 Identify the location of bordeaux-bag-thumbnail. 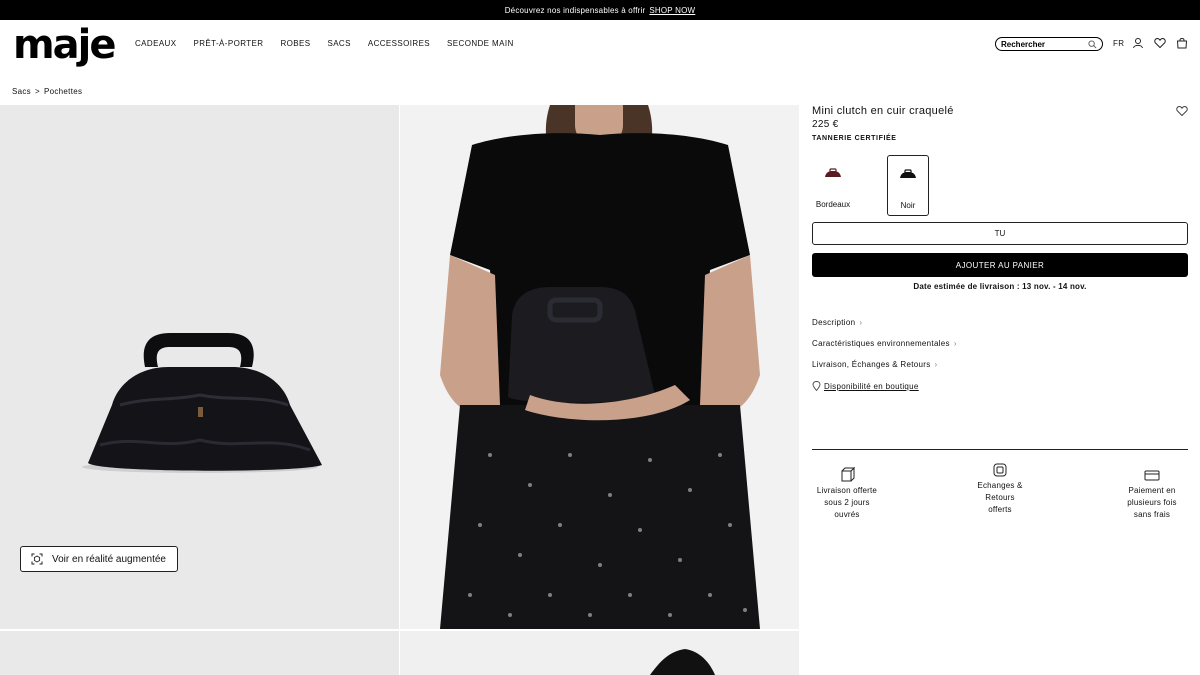
(833, 172).